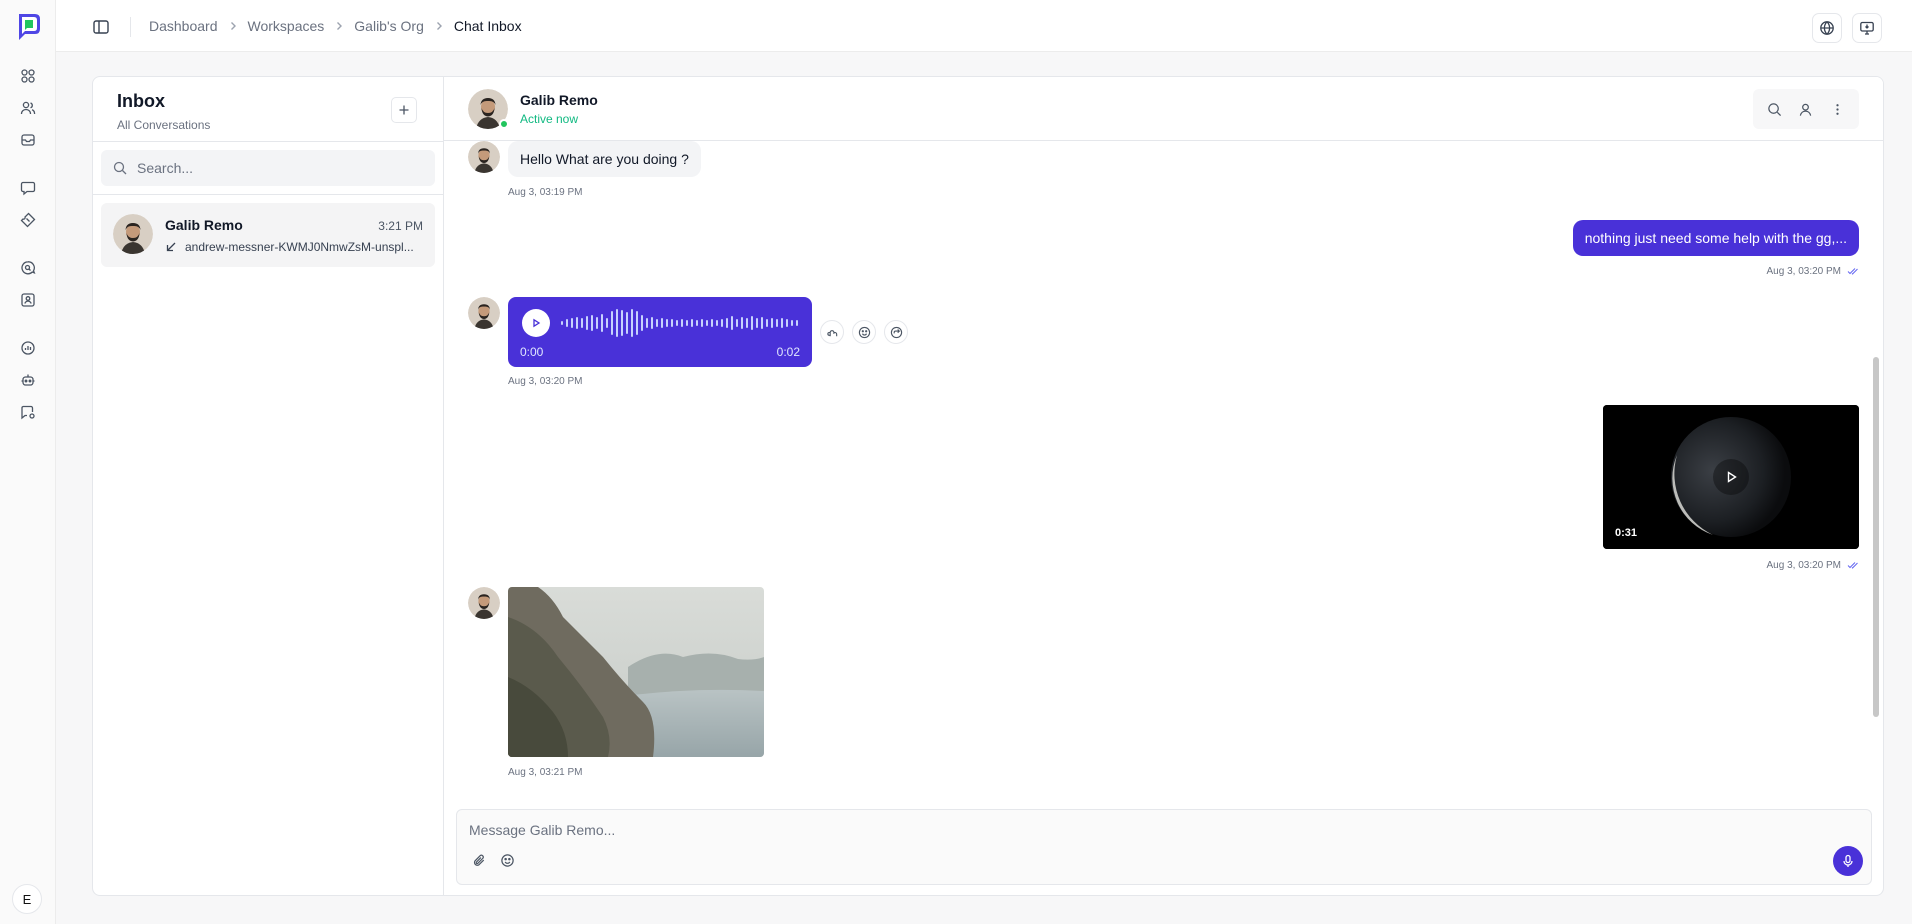 This screenshot has height=924, width=1912. I want to click on attachment-icon, so click(479, 860).